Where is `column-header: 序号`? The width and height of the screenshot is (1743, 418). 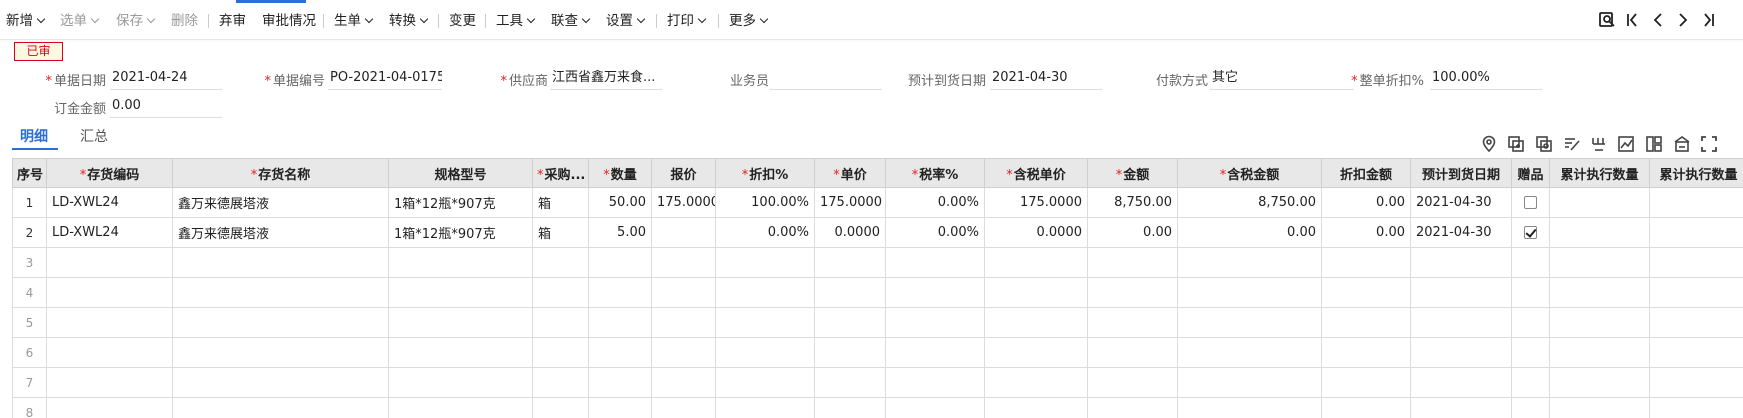
column-header: 序号 is located at coordinates (29, 173).